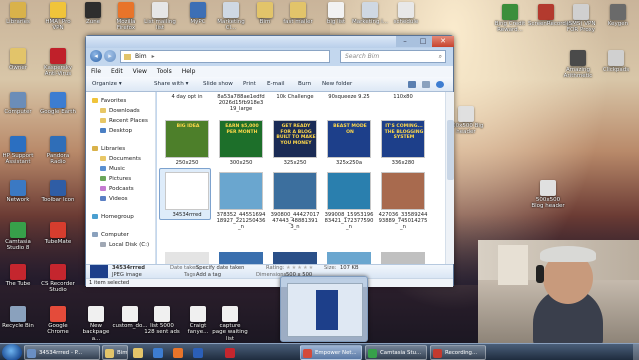  What do you see at coordinates (114, 199) in the screenshot?
I see `nav-videos: Videos` at bounding box center [114, 199].